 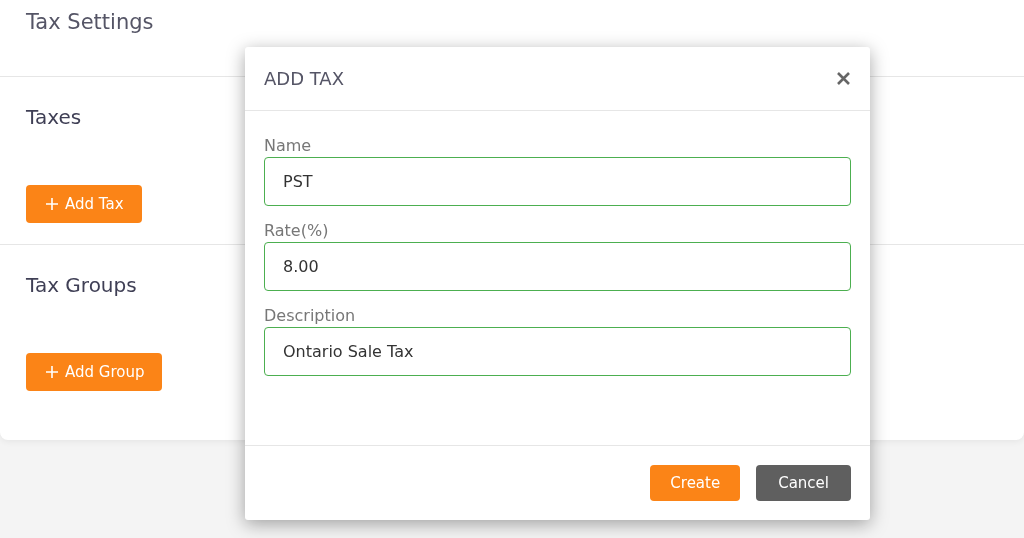 What do you see at coordinates (310, 315) in the screenshot?
I see `field-label: Description` at bounding box center [310, 315].